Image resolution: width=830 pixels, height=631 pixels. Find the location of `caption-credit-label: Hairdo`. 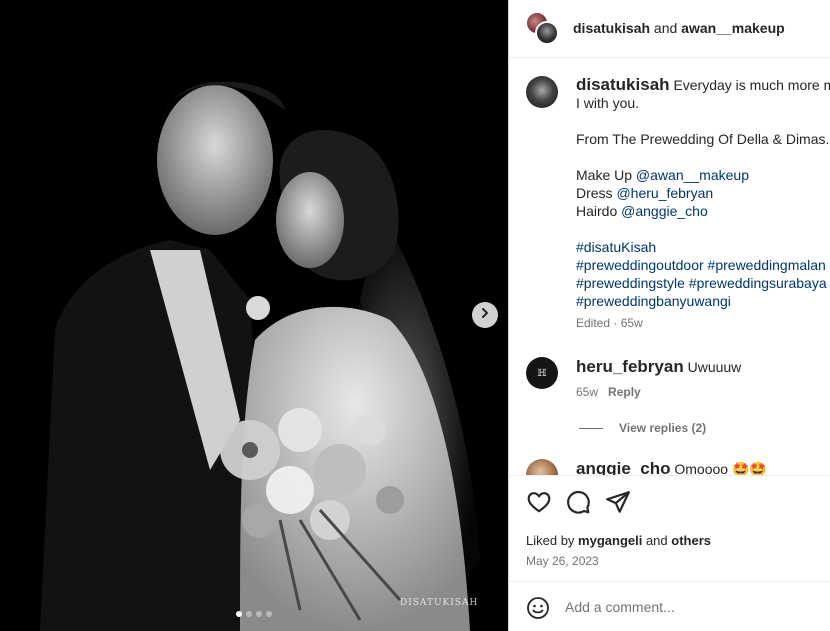

caption-credit-label: Hairdo is located at coordinates (599, 211).